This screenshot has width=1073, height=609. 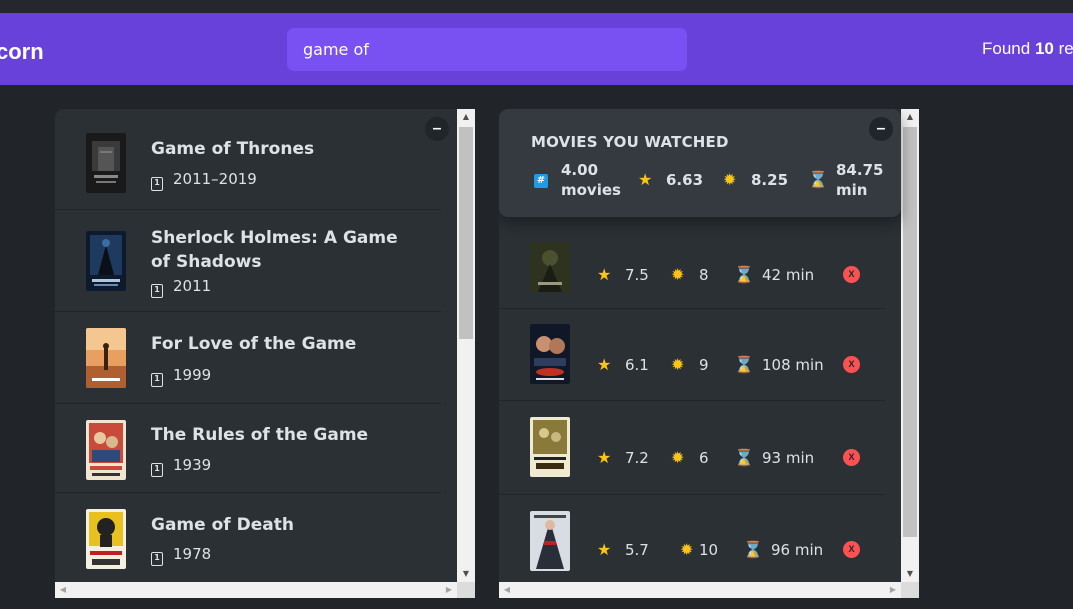 I want to click on summary-user-rating: 8.25, so click(x=770, y=180).